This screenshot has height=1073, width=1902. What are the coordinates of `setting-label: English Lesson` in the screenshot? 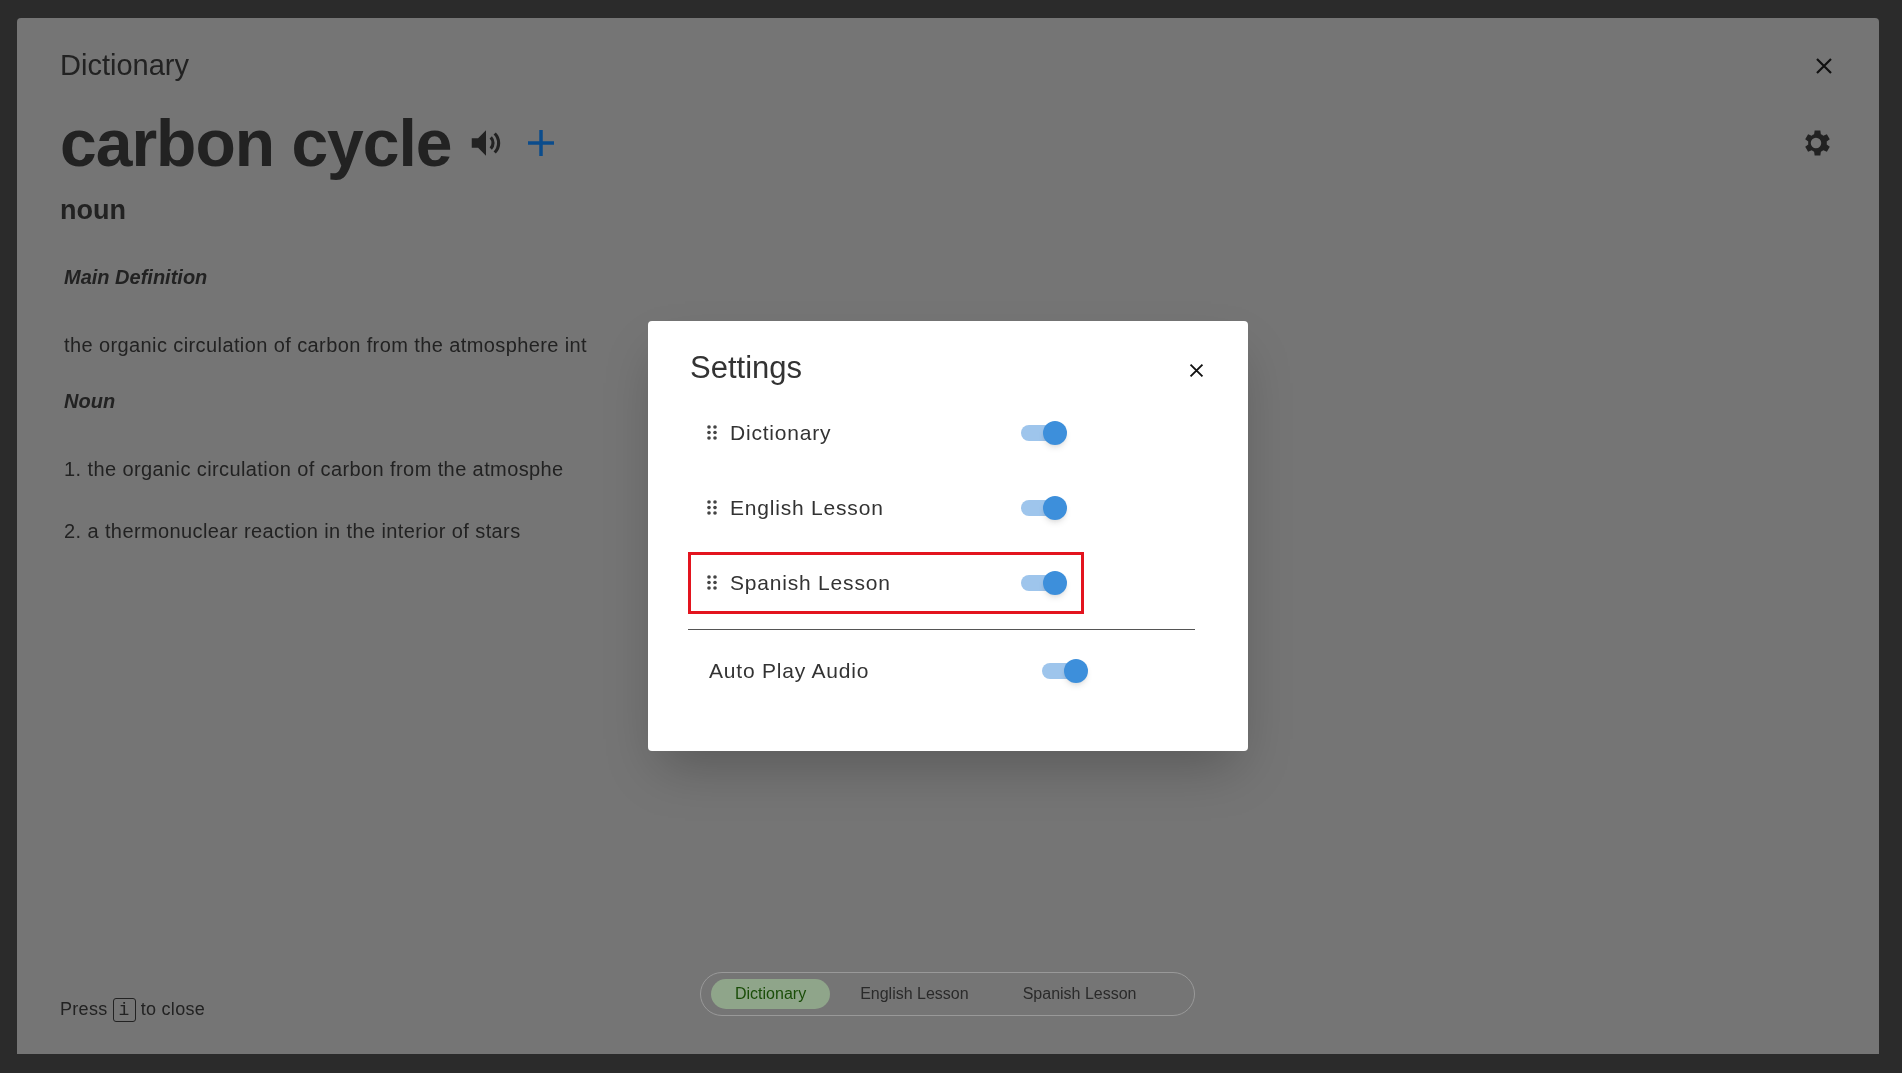 It's located at (807, 507).